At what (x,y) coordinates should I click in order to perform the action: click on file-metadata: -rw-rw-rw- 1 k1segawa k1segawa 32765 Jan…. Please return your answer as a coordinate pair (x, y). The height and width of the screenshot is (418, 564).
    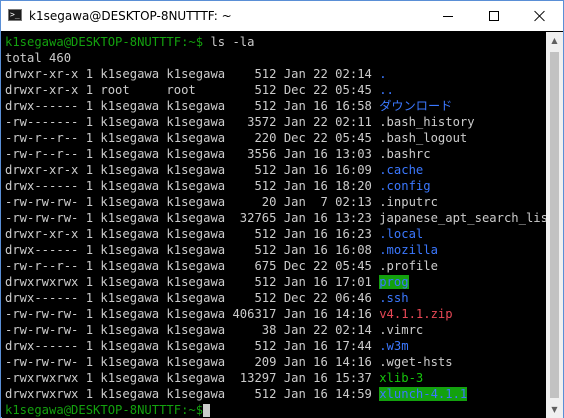
    Looking at the image, I should click on (192, 218).